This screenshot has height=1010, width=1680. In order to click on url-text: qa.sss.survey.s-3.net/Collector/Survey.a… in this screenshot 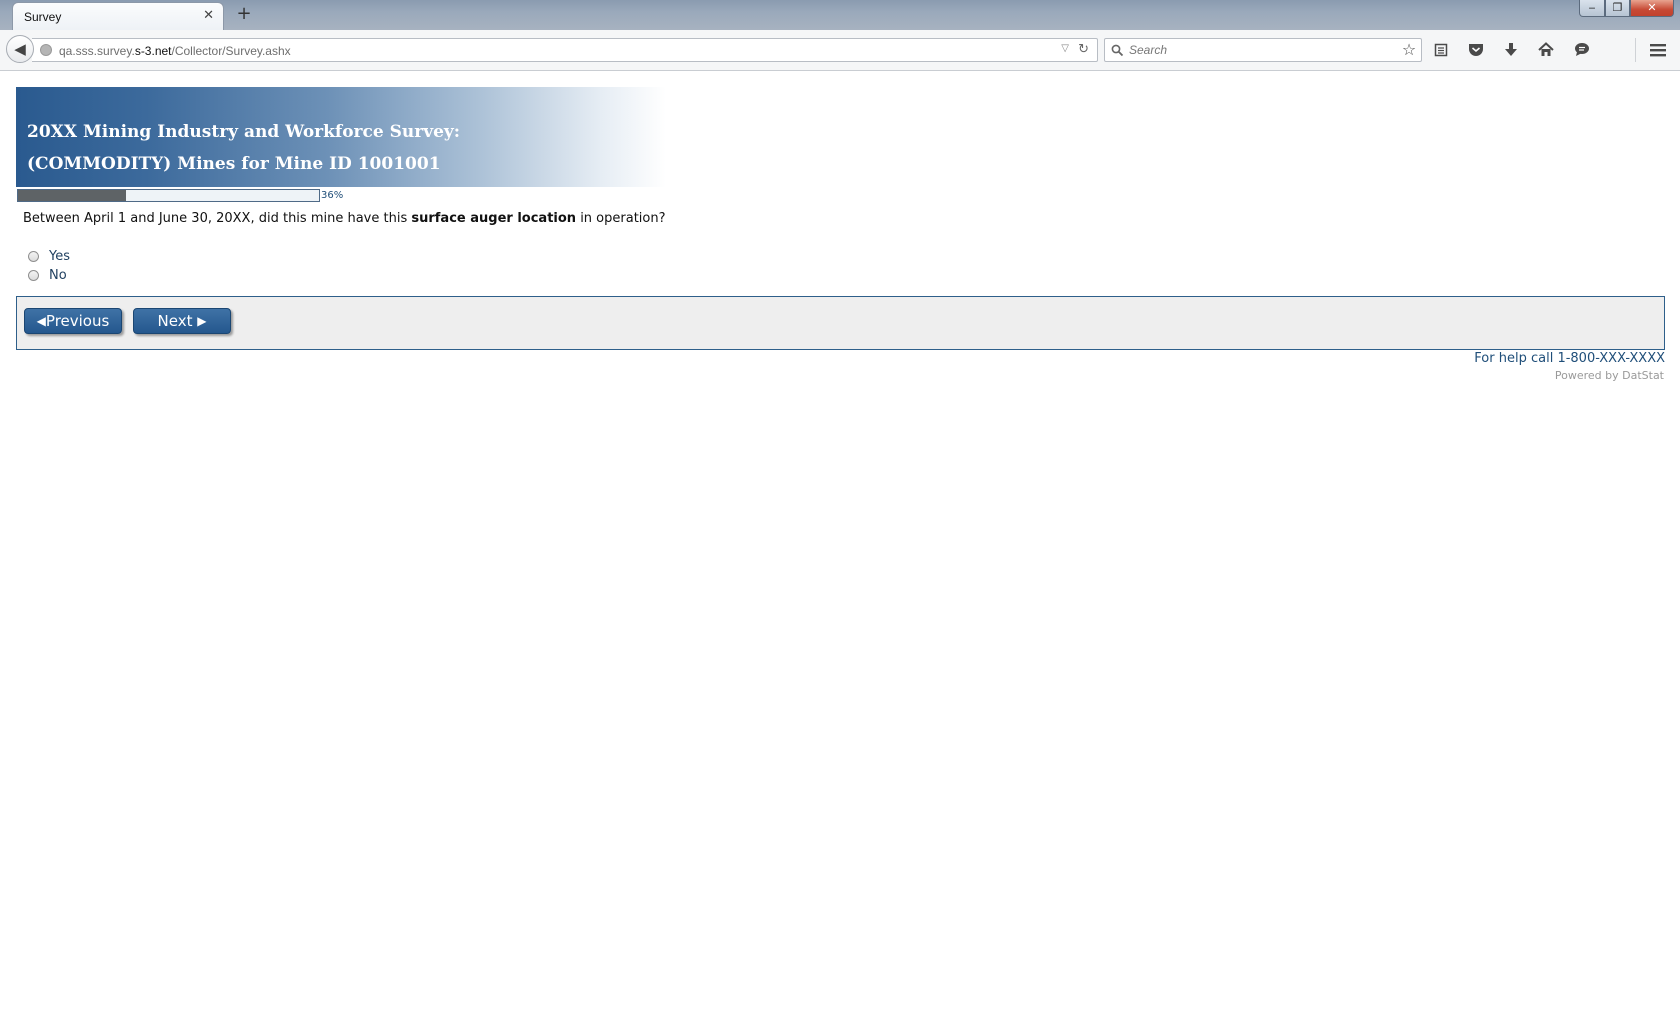, I will do `click(175, 51)`.